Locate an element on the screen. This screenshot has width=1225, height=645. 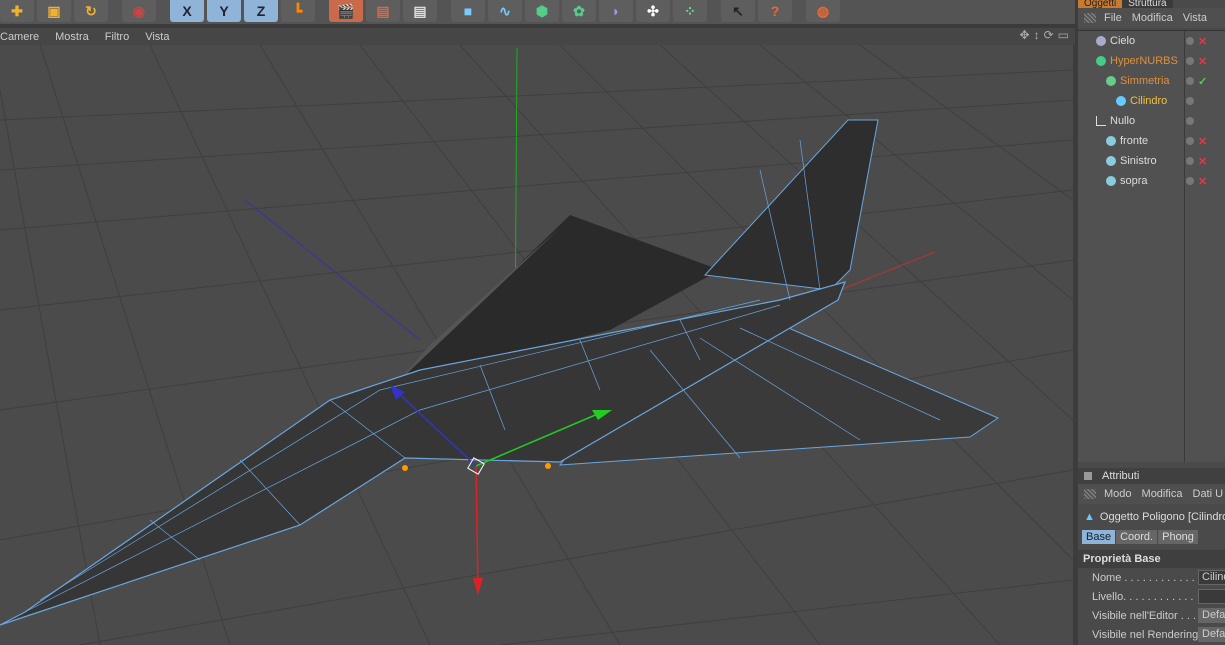
attributes-title: Attributi is located at coordinates (1121, 476).